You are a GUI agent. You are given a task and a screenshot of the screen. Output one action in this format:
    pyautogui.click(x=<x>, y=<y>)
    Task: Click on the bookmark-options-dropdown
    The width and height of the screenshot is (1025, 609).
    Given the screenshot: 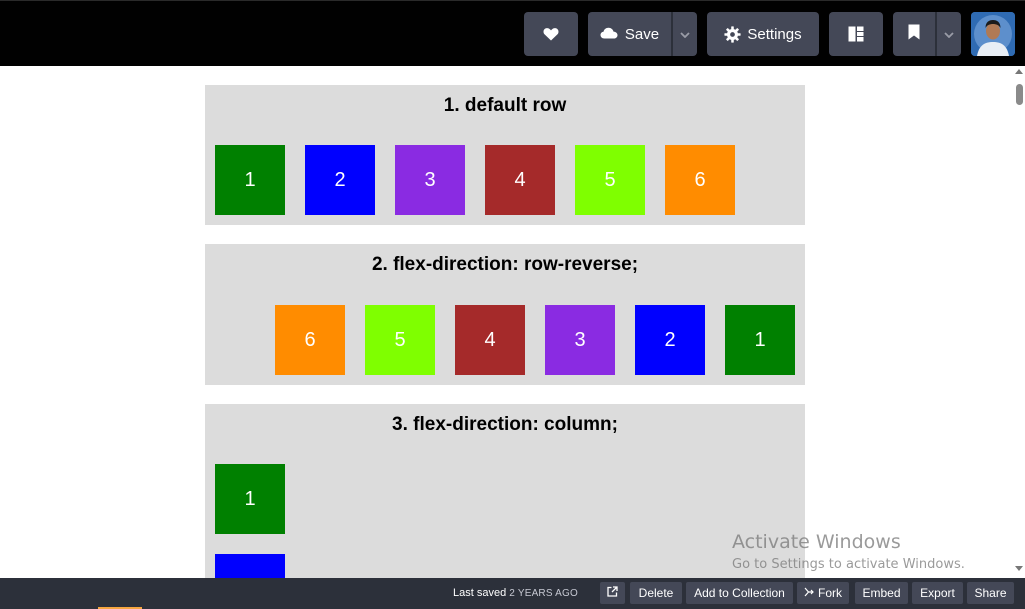 What is the action you would take?
    pyautogui.click(x=948, y=34)
    